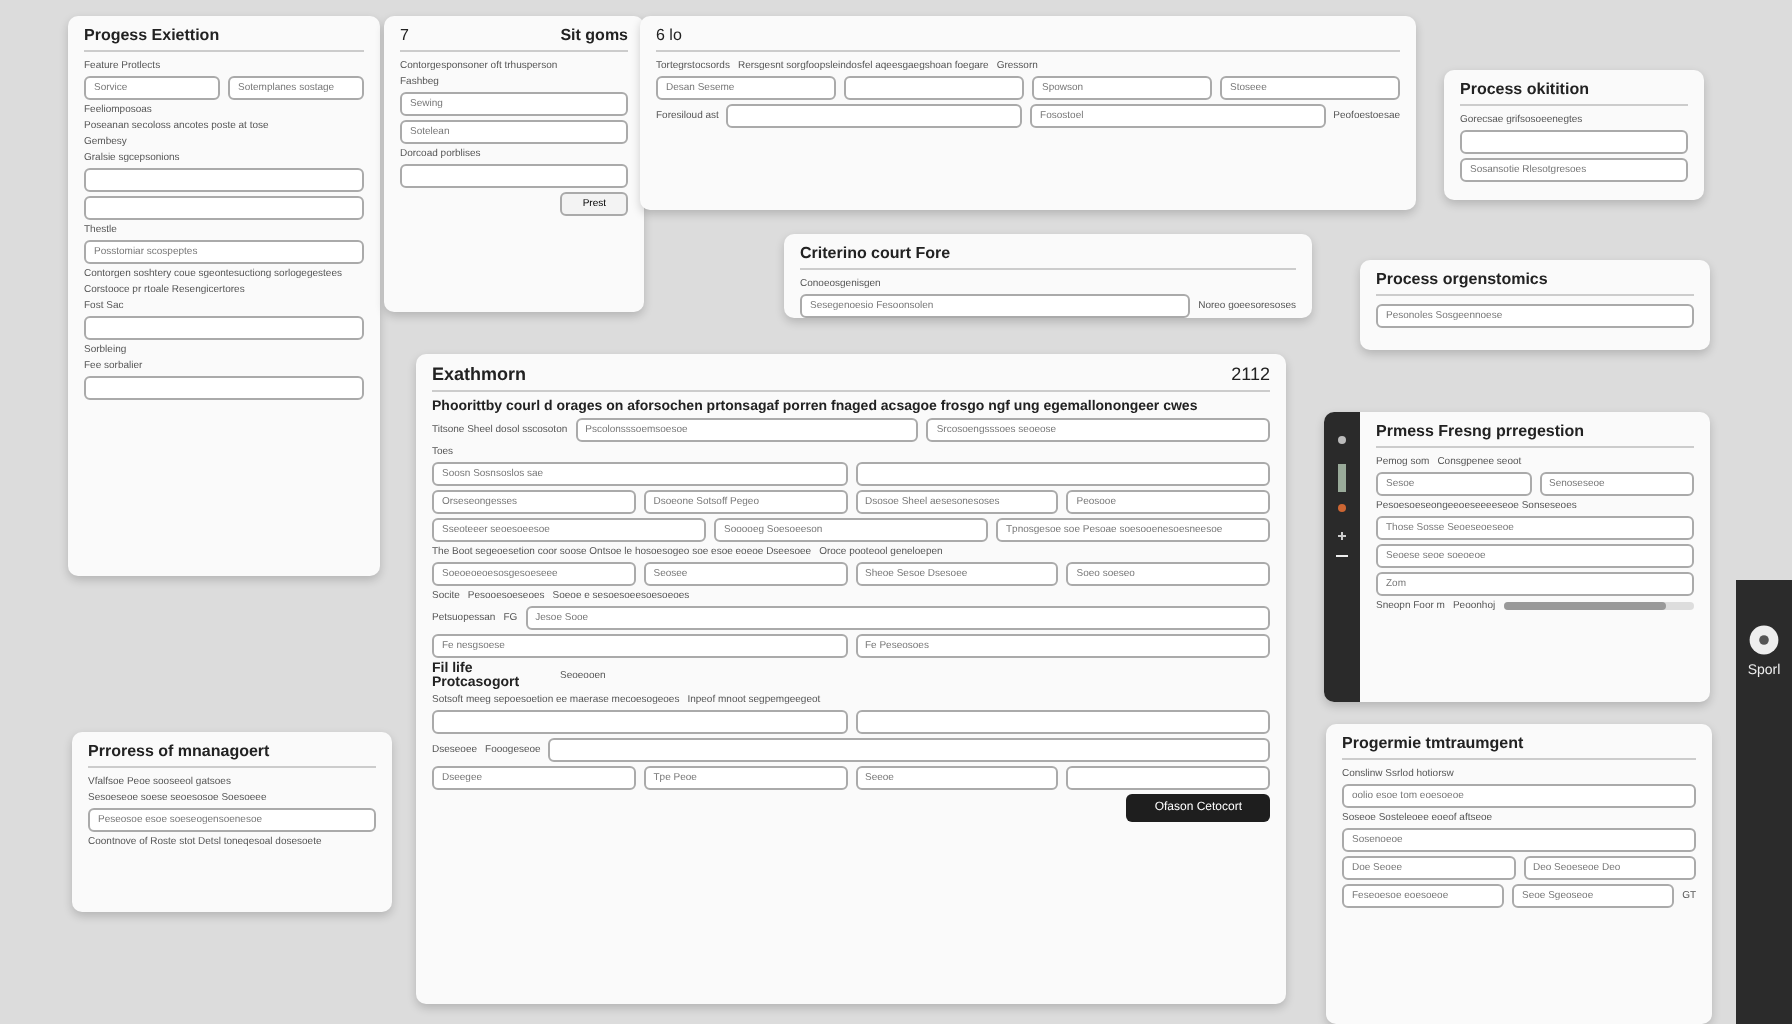 The width and height of the screenshot is (1792, 1024). What do you see at coordinates (1433, 743) in the screenshot?
I see `card-title: Progermie tmtraumgent` at bounding box center [1433, 743].